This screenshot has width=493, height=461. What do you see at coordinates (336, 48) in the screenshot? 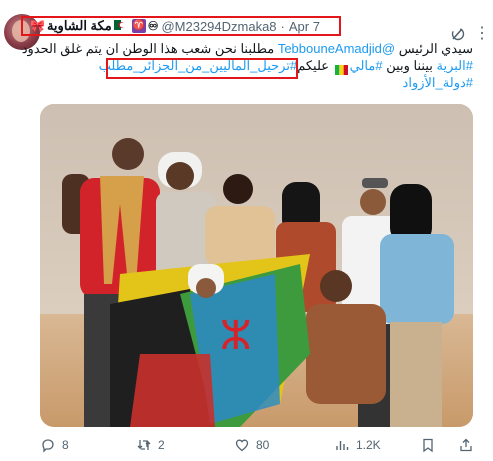
I see `mention-link: @TebbouneAmadjid` at bounding box center [336, 48].